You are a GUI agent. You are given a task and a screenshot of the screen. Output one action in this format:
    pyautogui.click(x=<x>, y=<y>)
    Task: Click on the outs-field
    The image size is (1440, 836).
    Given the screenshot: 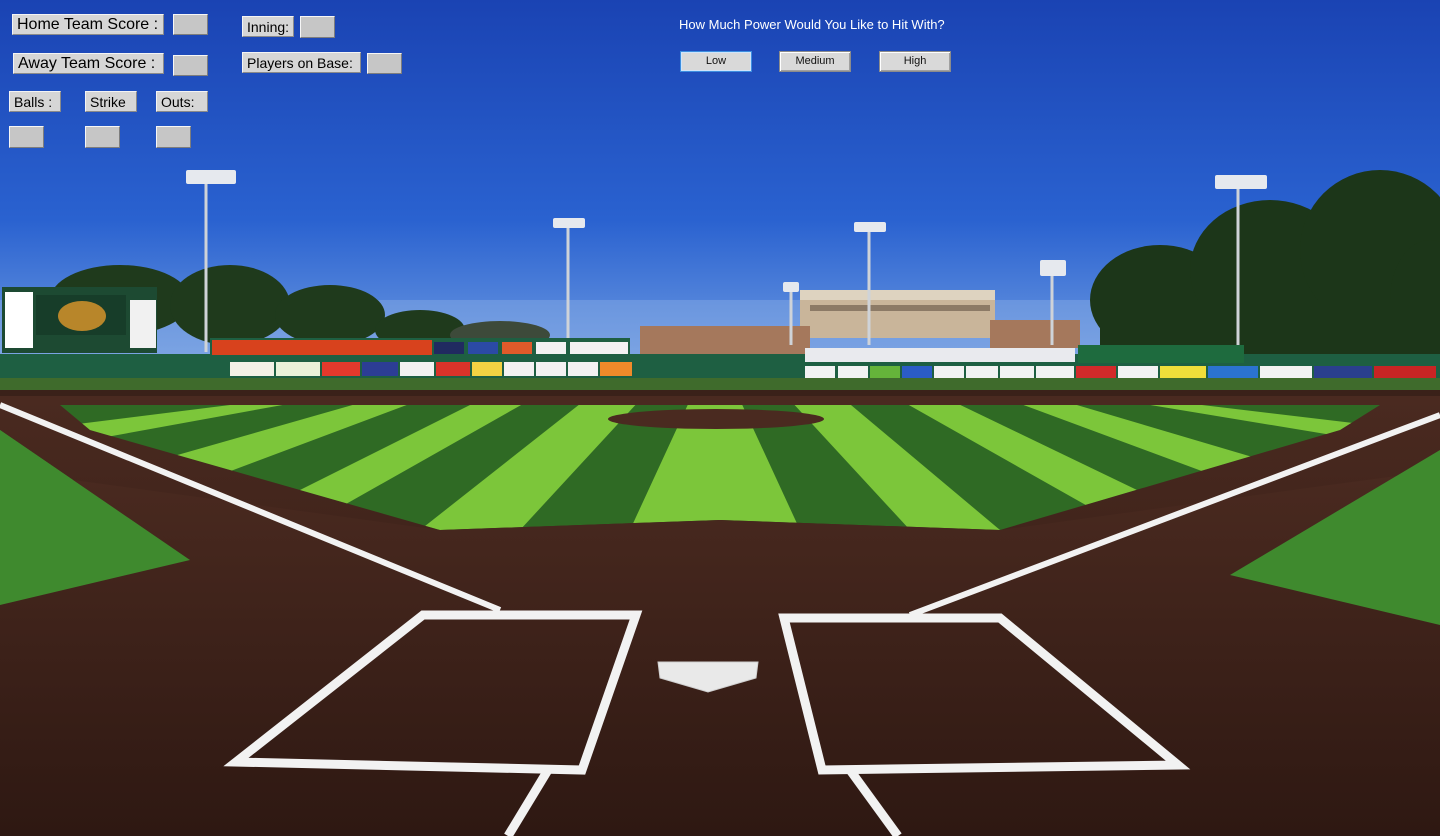 What is the action you would take?
    pyautogui.click(x=173, y=137)
    